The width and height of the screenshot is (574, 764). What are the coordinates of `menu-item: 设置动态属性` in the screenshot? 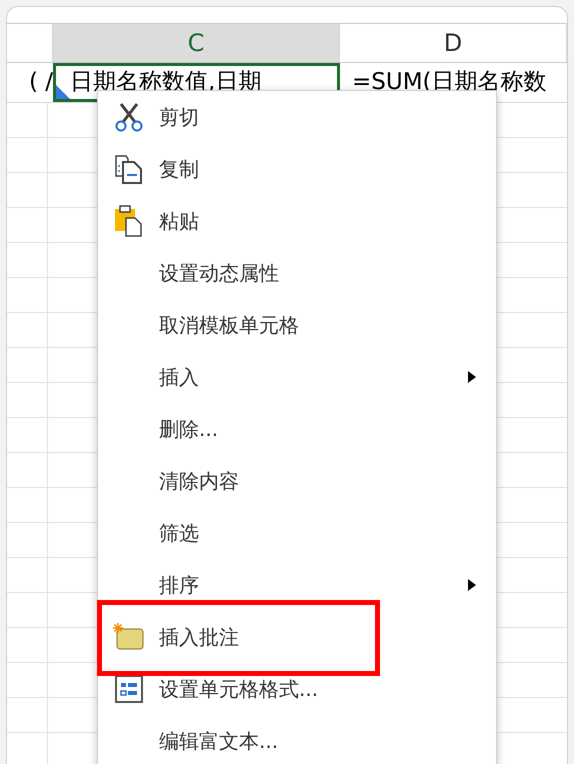 It's located at (297, 273).